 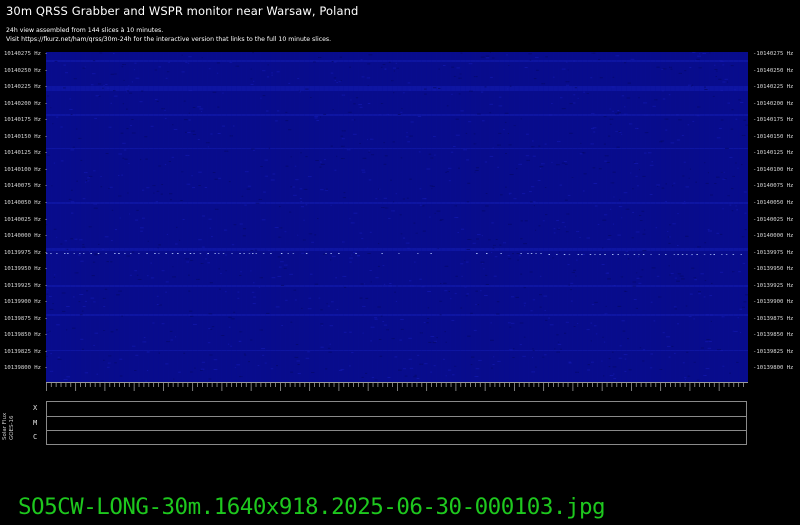 I want to click on frequency-label: -10140125 Hz, so click(x=773, y=153).